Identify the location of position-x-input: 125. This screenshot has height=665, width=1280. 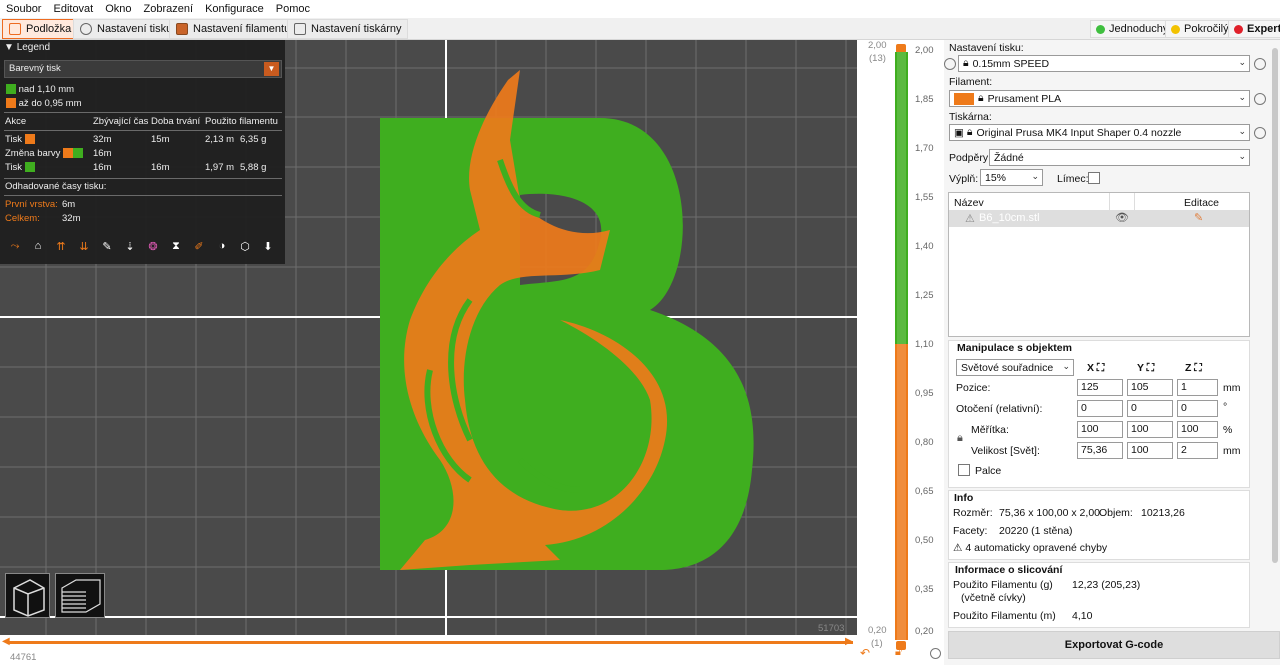
(1100, 387).